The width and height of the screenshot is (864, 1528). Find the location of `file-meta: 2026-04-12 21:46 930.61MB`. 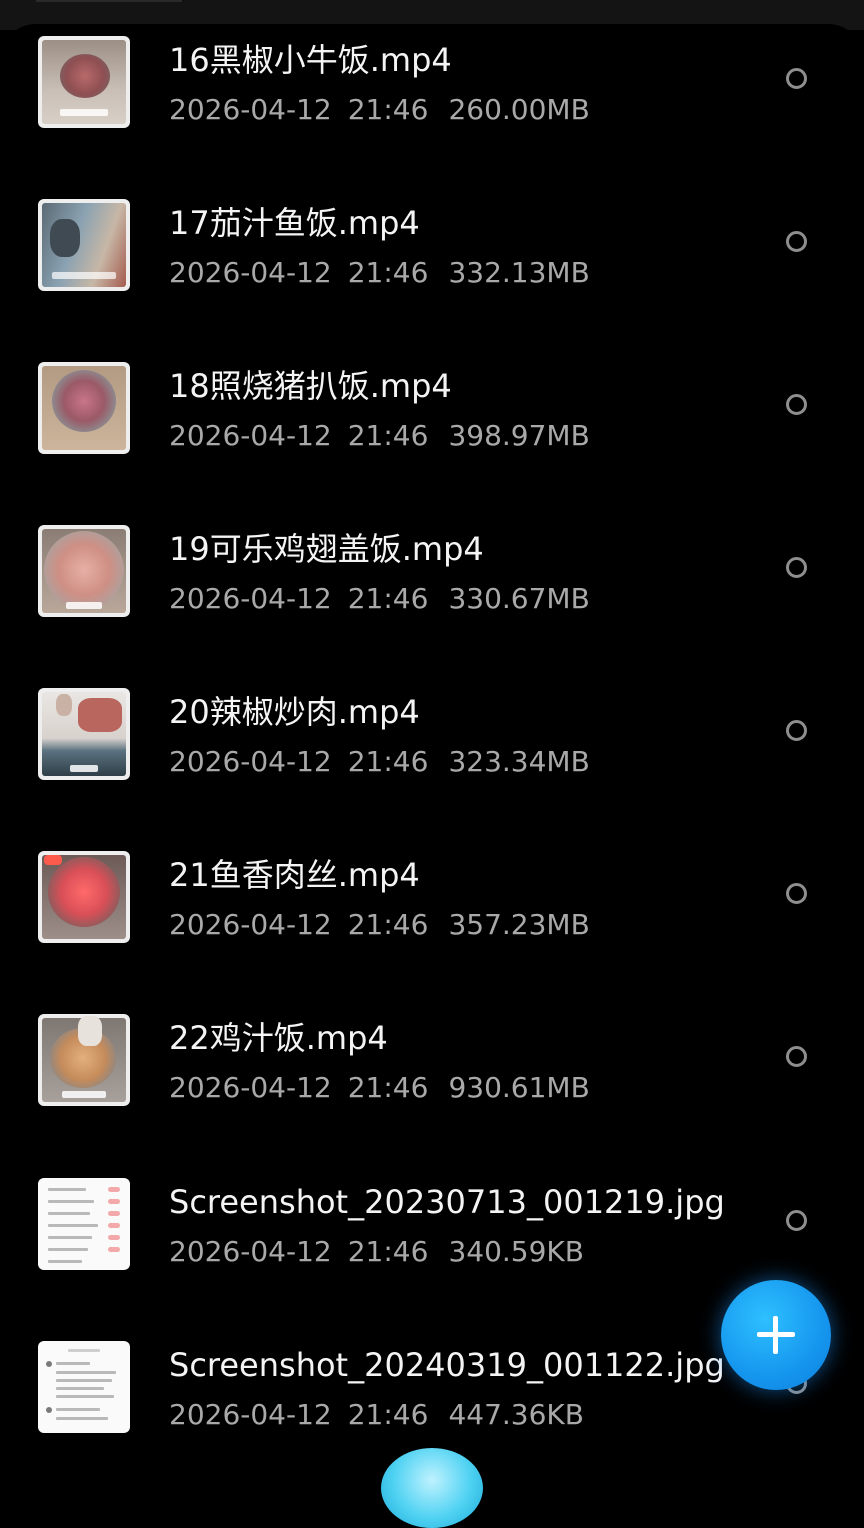

file-meta: 2026-04-12 21:46 930.61MB is located at coordinates (379, 1088).